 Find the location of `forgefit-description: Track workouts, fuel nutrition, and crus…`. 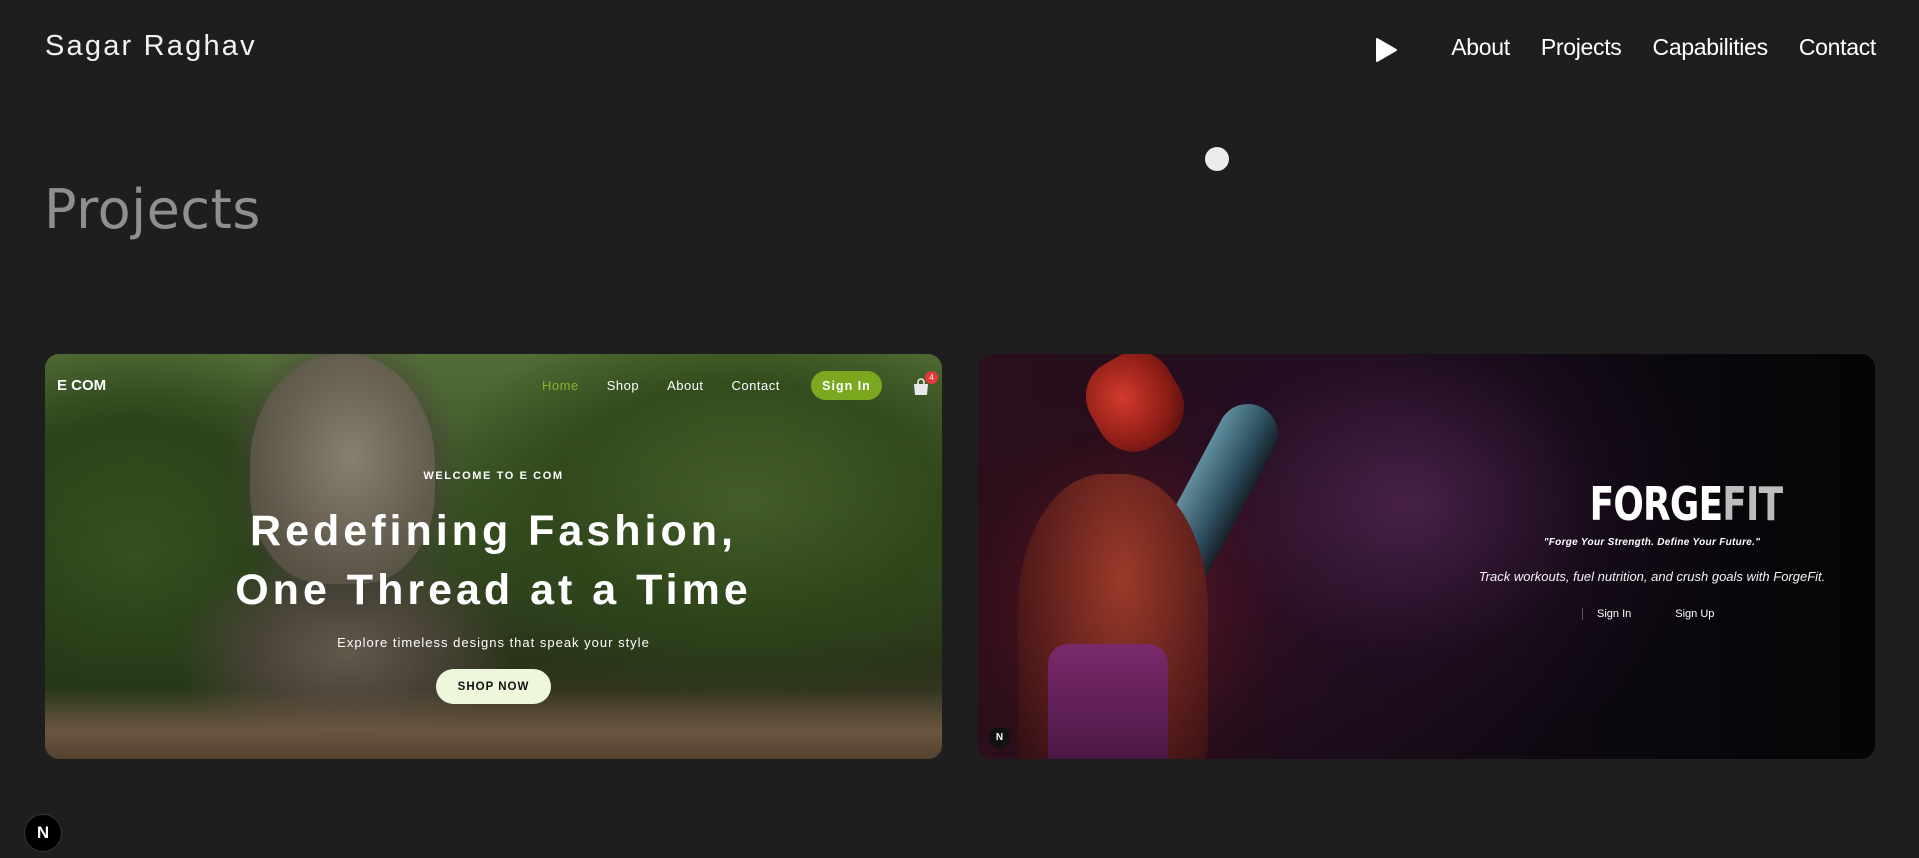

forgefit-description: Track workouts, fuel nutrition, and crus… is located at coordinates (1652, 576).